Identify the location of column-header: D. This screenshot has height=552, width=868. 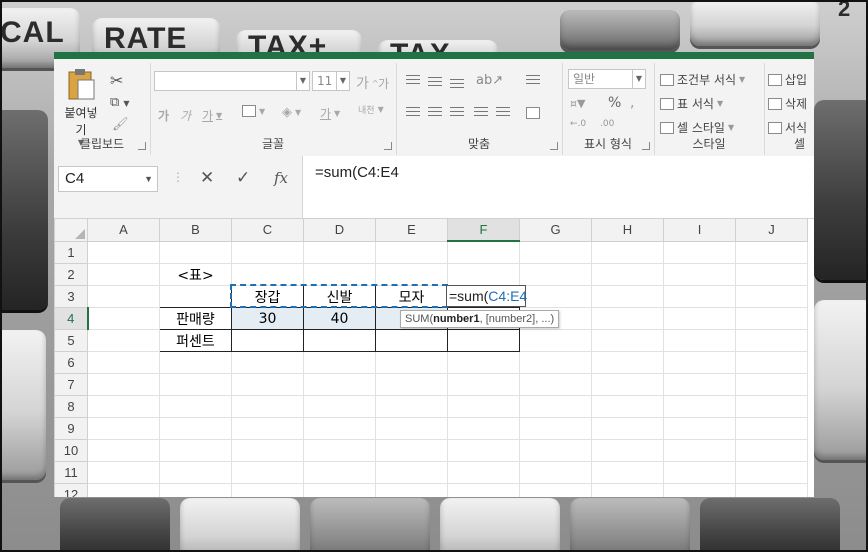
(339, 230).